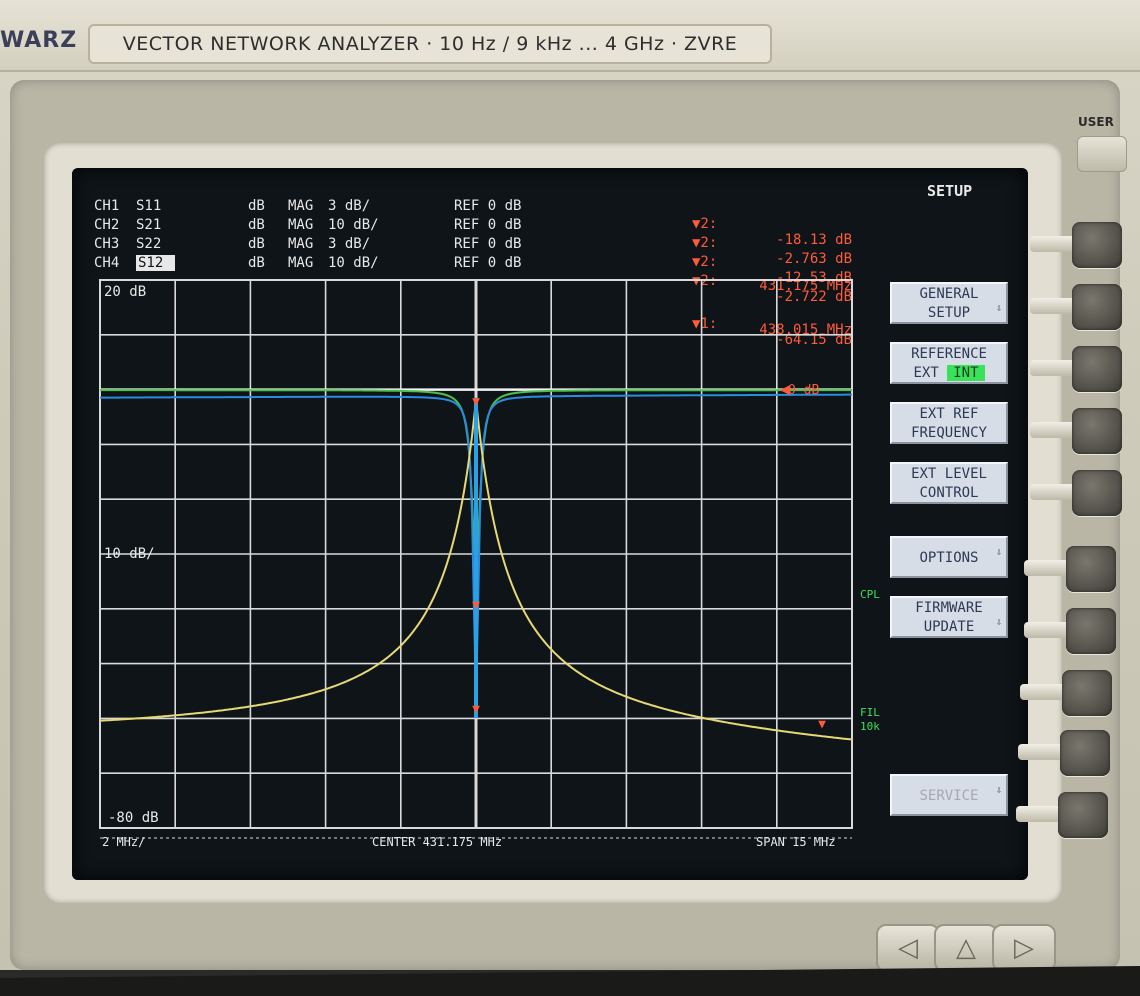  Describe the element at coordinates (949, 493) in the screenshot. I see `softkey-line: CONTROL` at that location.